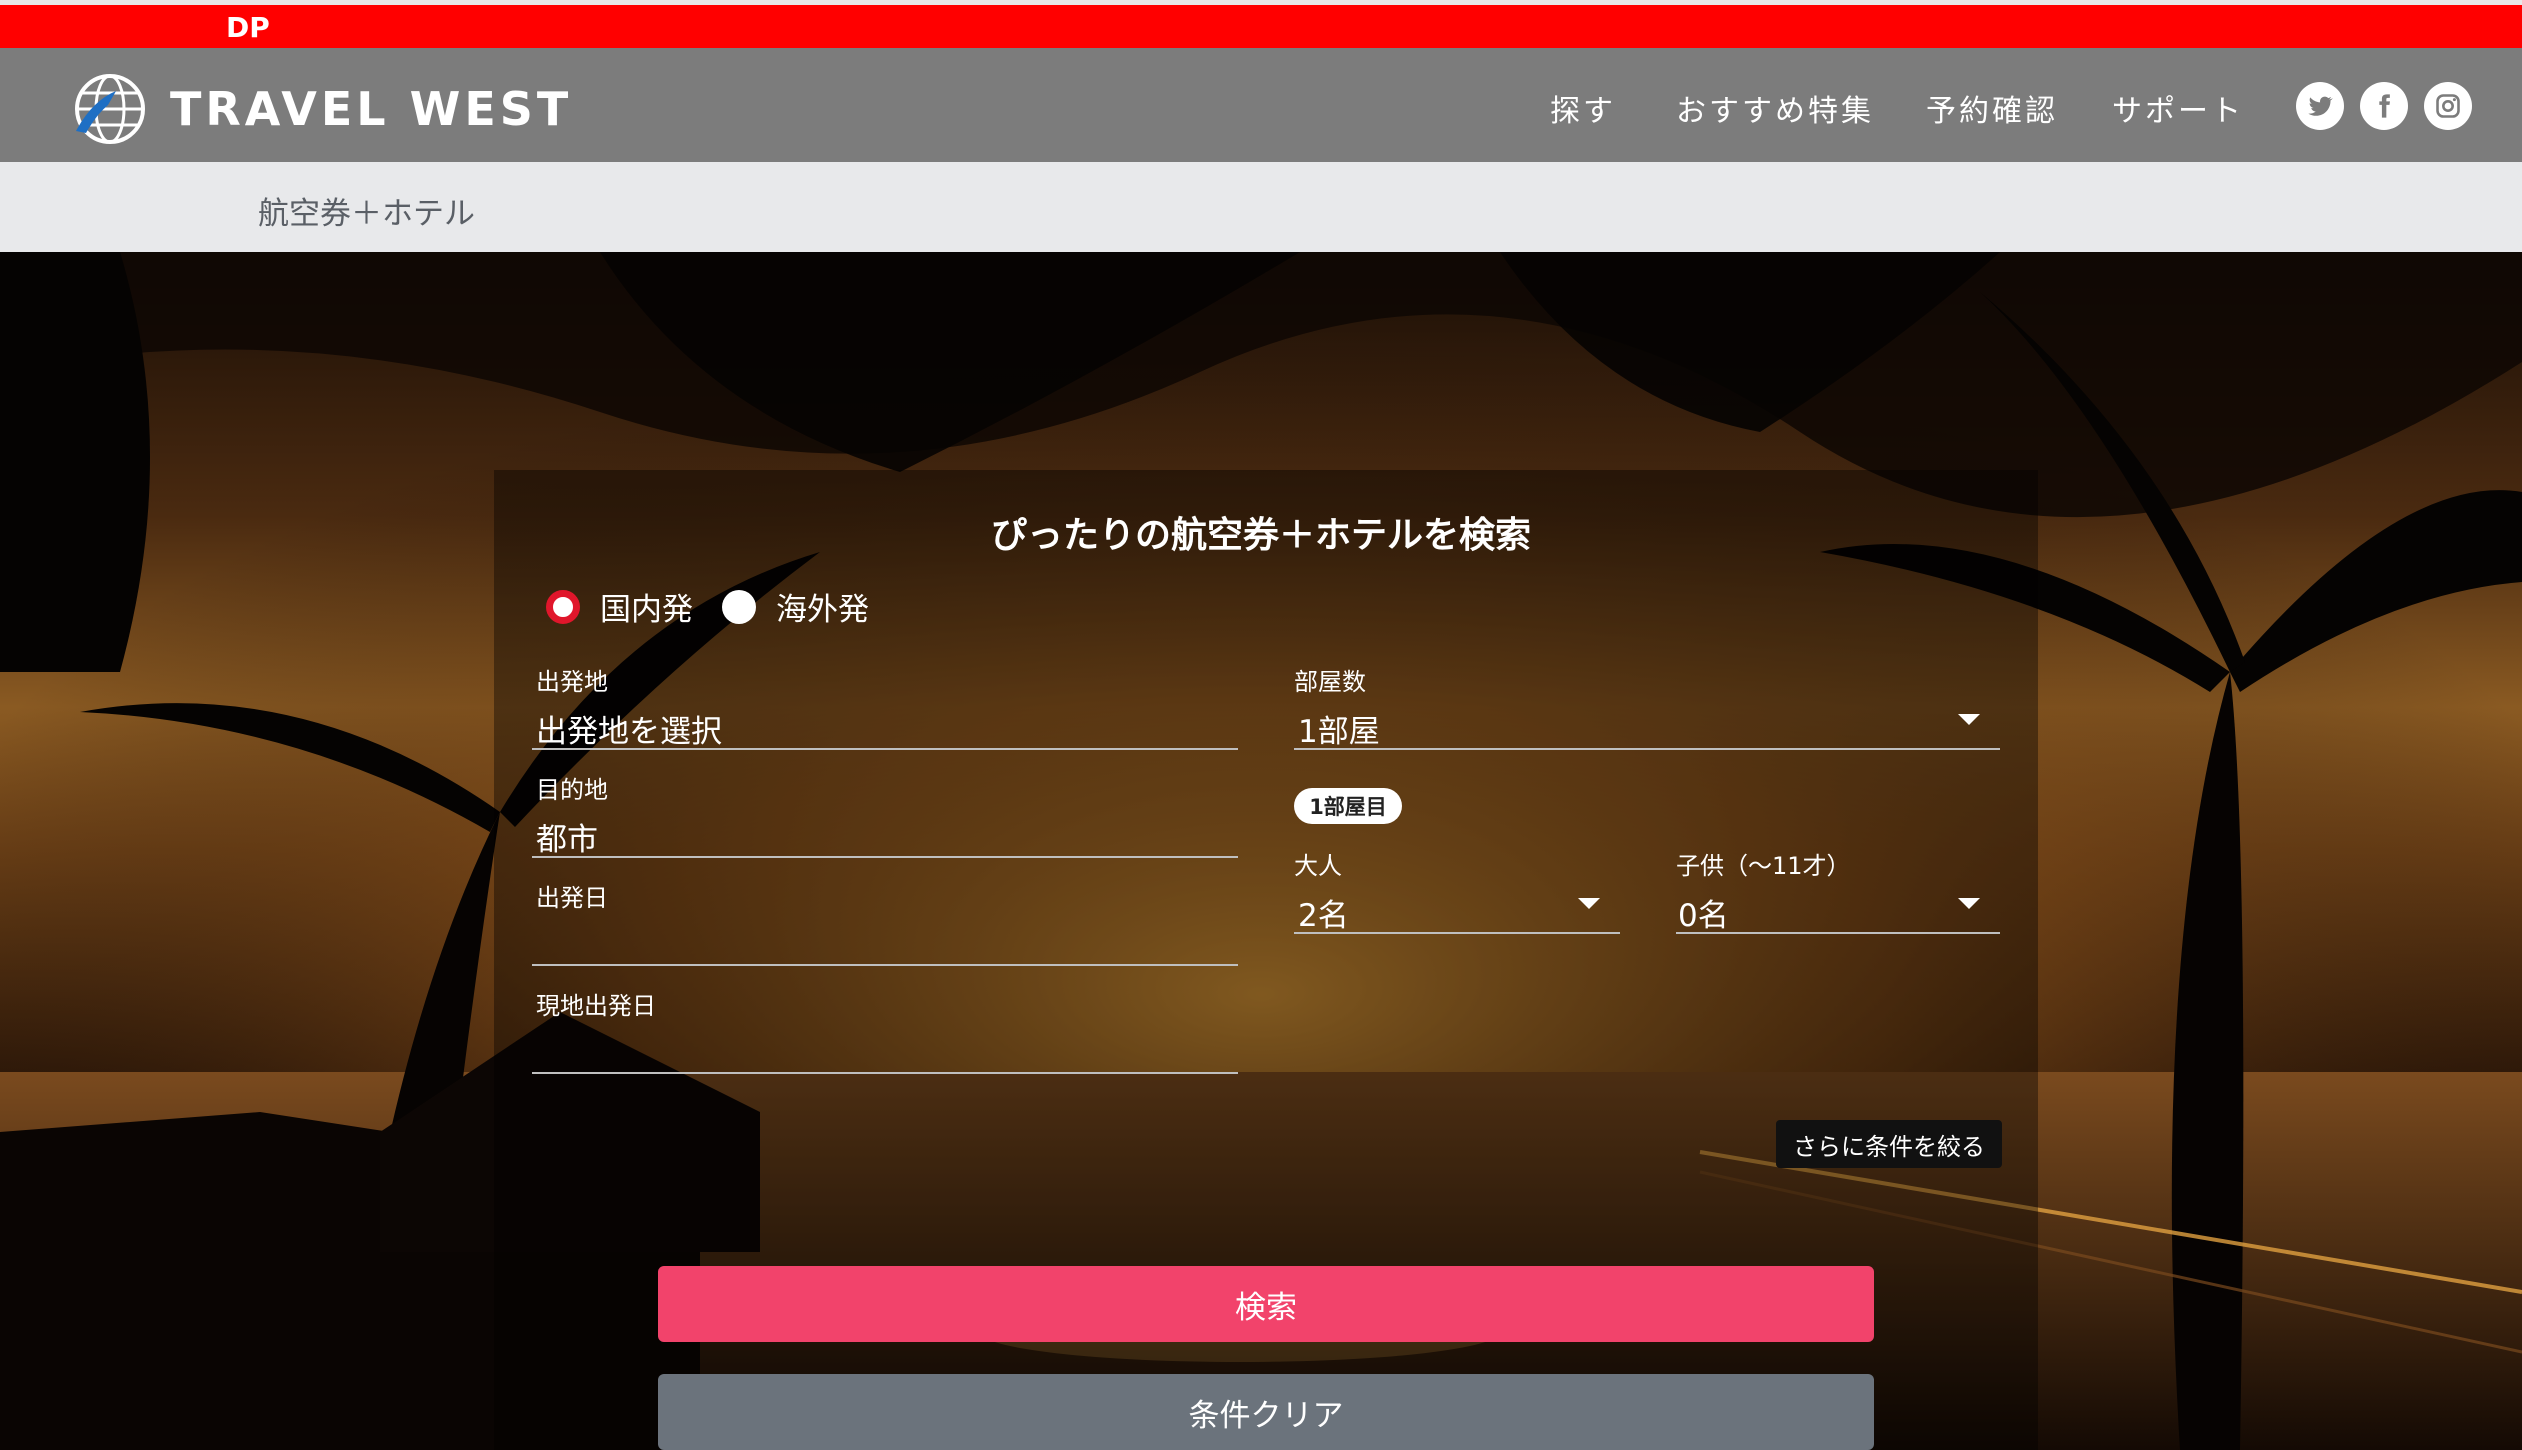  I want to click on adults-underline, so click(1457, 933).